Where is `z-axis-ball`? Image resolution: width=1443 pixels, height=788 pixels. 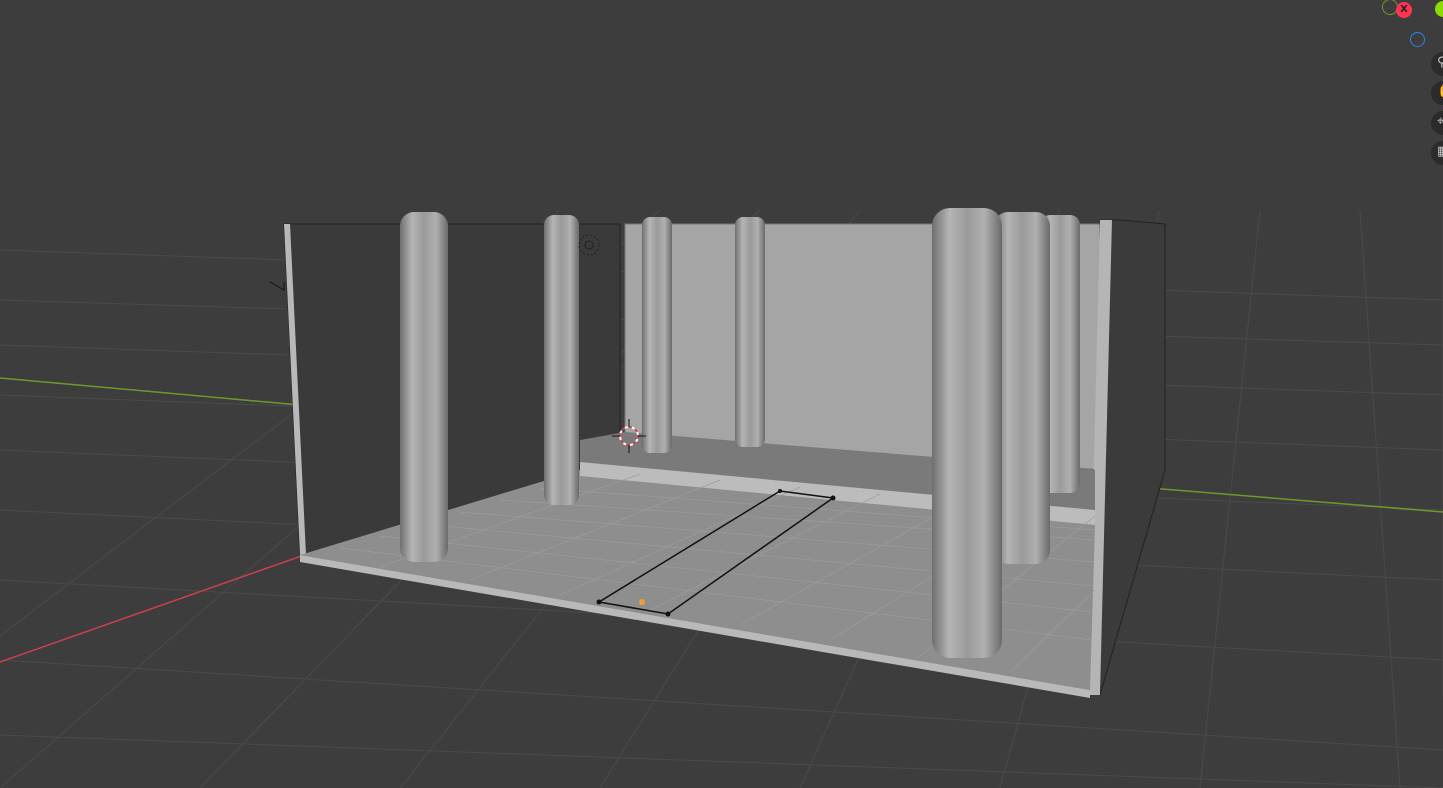
z-axis-ball is located at coordinates (1417, 39).